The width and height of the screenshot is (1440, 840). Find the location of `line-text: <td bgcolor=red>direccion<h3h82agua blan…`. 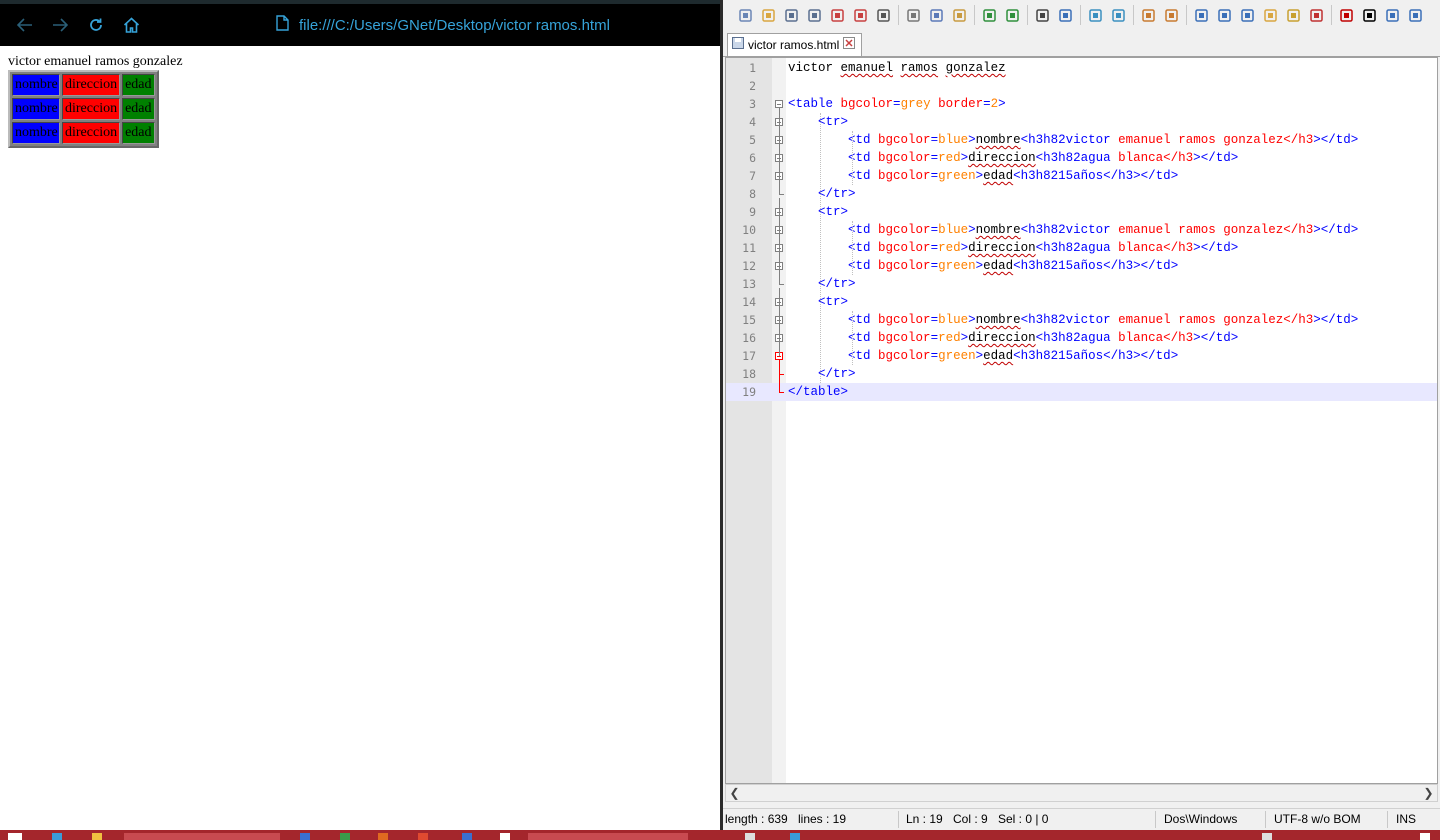

line-text: <td bgcolor=red>direccion<h3h82agua blan… is located at coordinates (1043, 248).